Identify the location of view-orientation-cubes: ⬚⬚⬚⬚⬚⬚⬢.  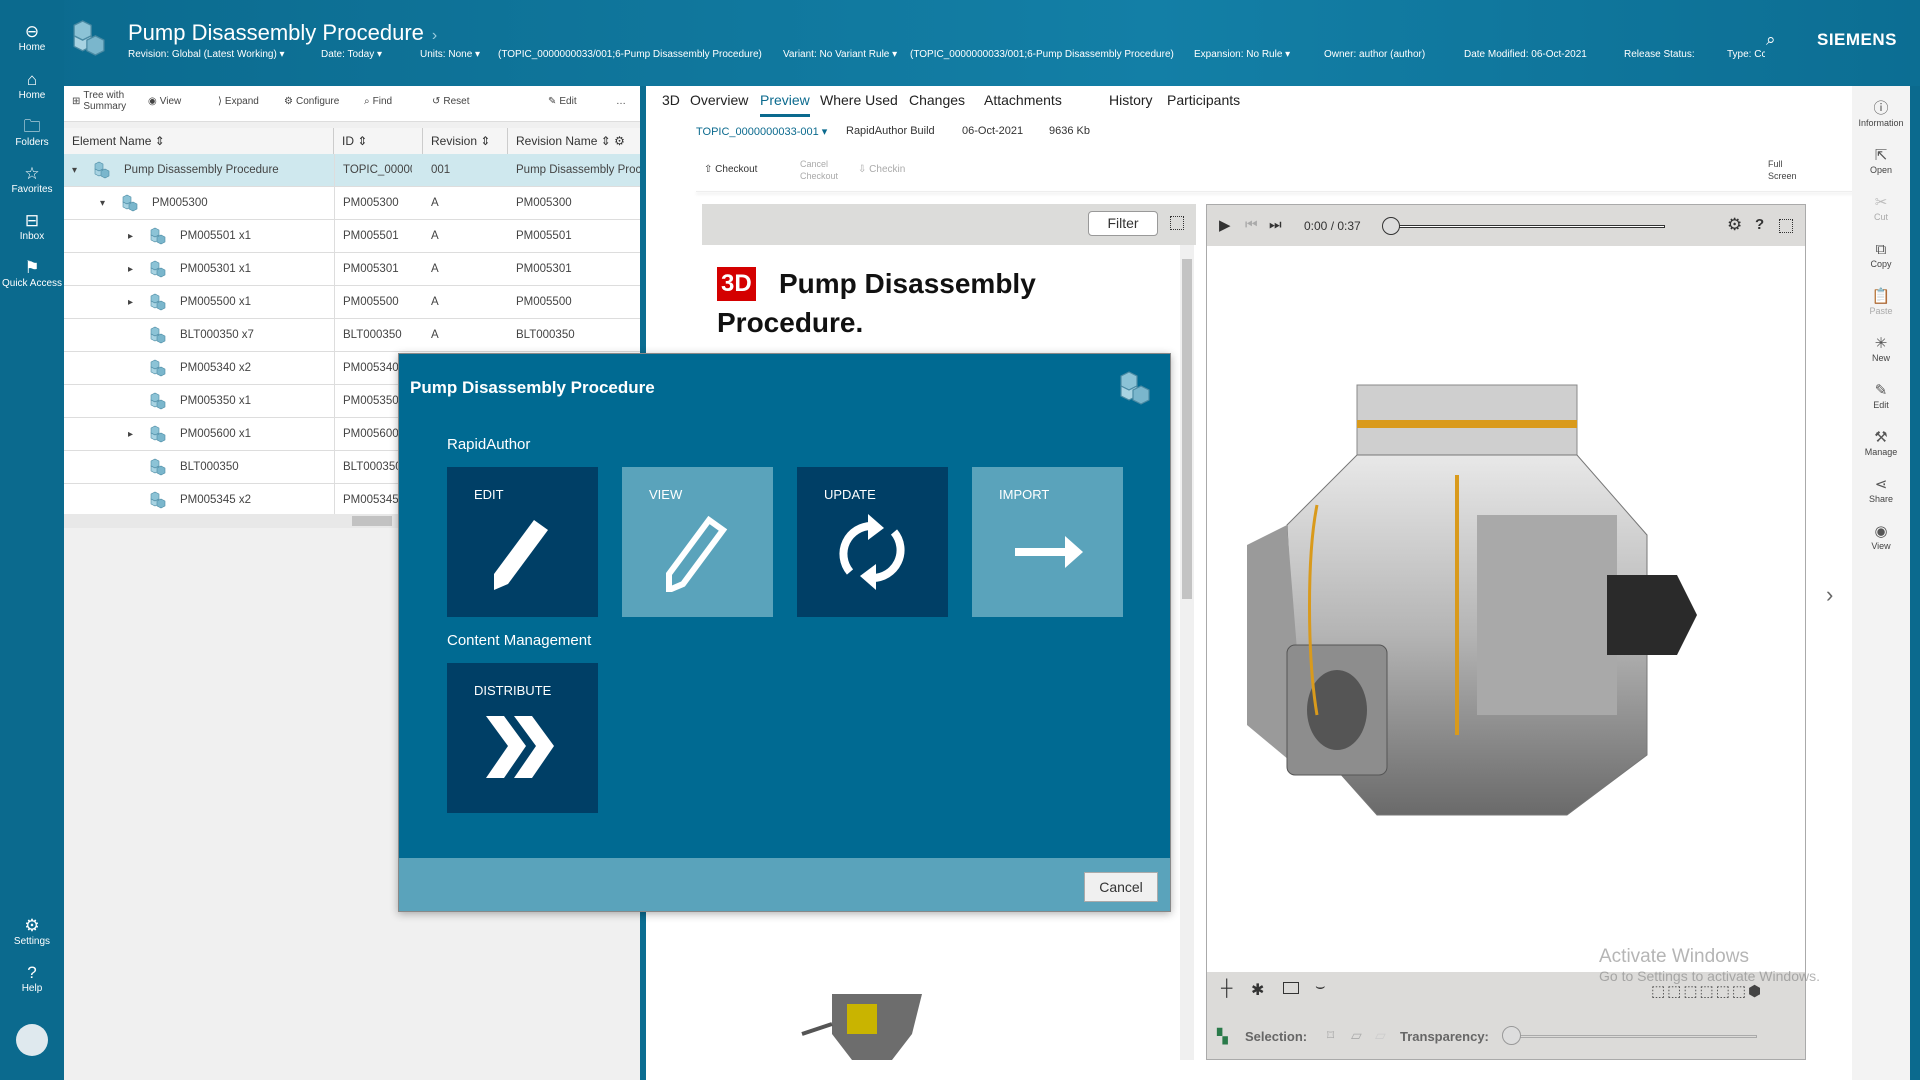
(1707, 991).